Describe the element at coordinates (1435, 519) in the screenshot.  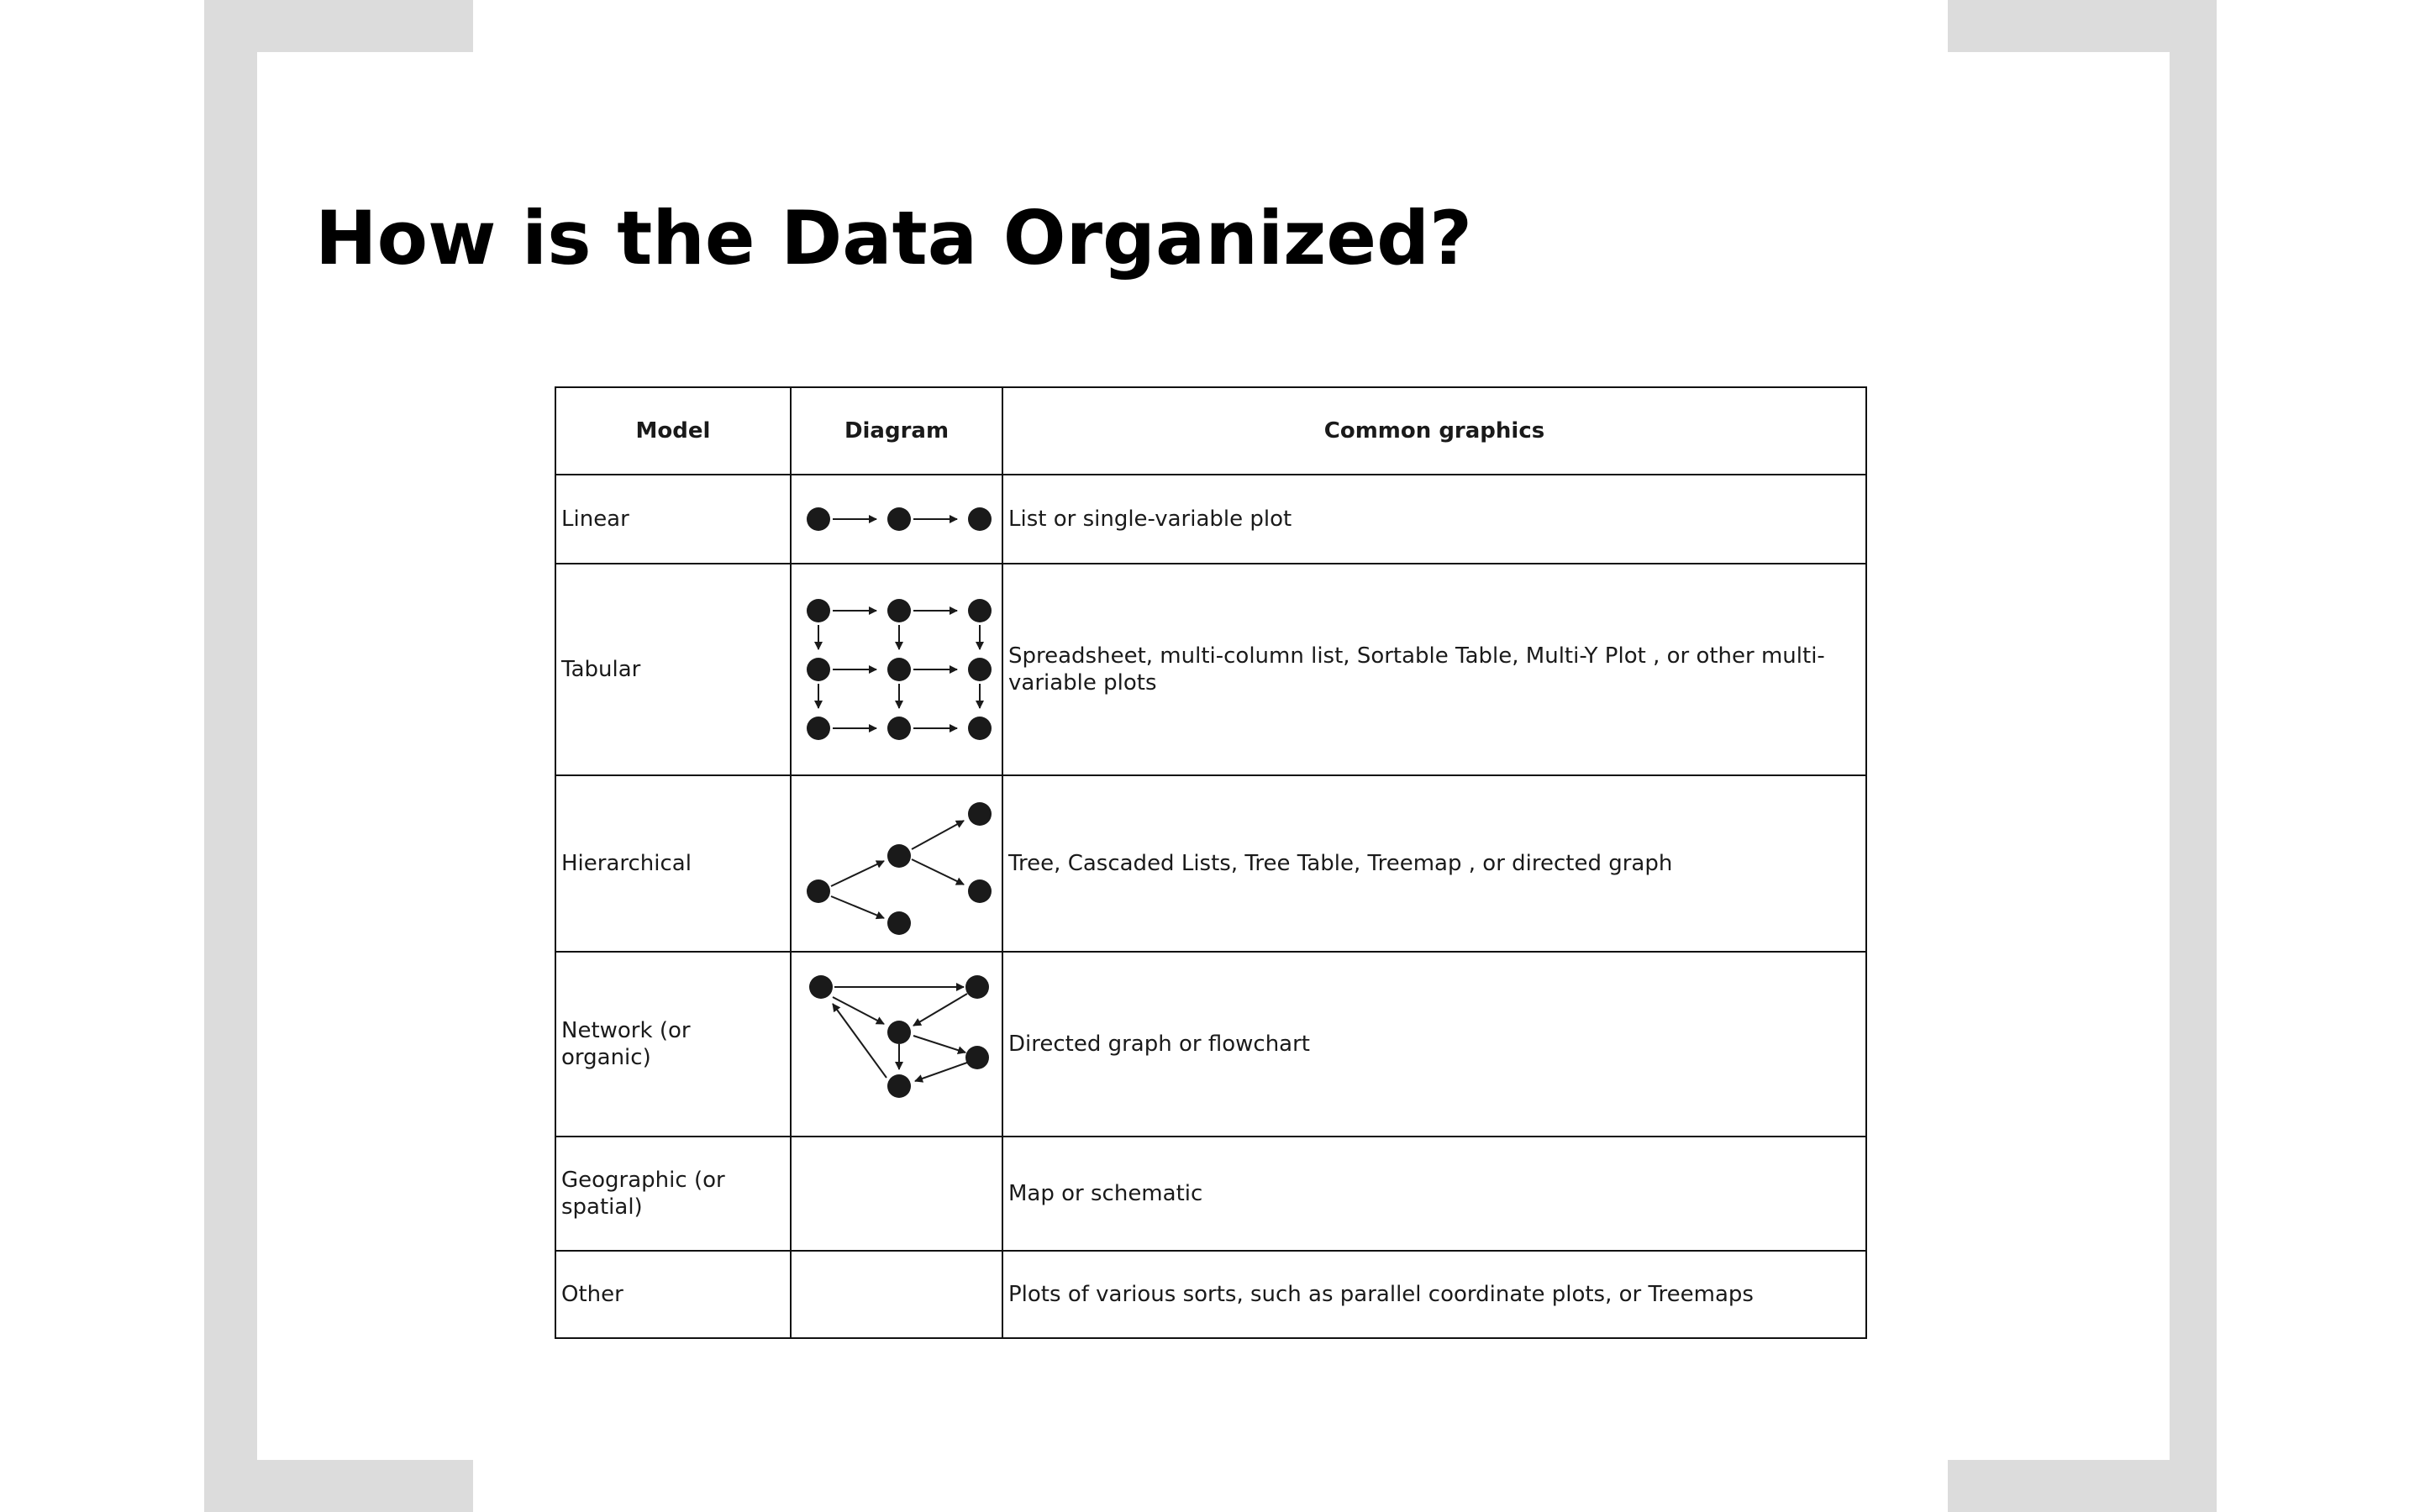
I see `row-graphics-cell: List or single-variable plot` at that location.